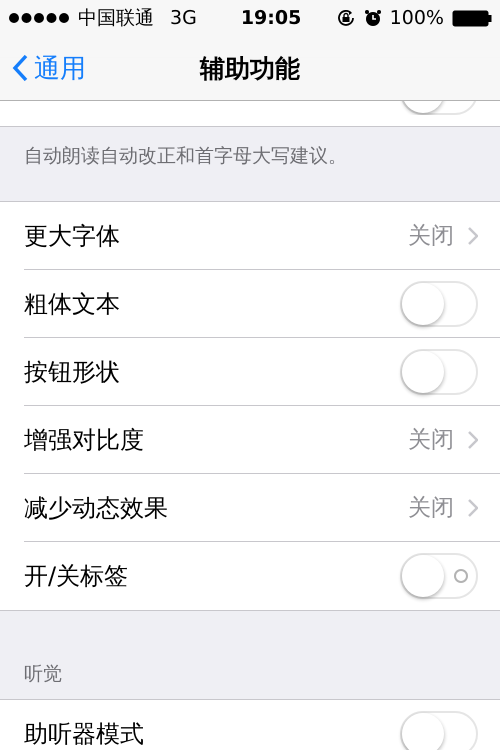  I want to click on back-button: 通用, so click(43, 68).